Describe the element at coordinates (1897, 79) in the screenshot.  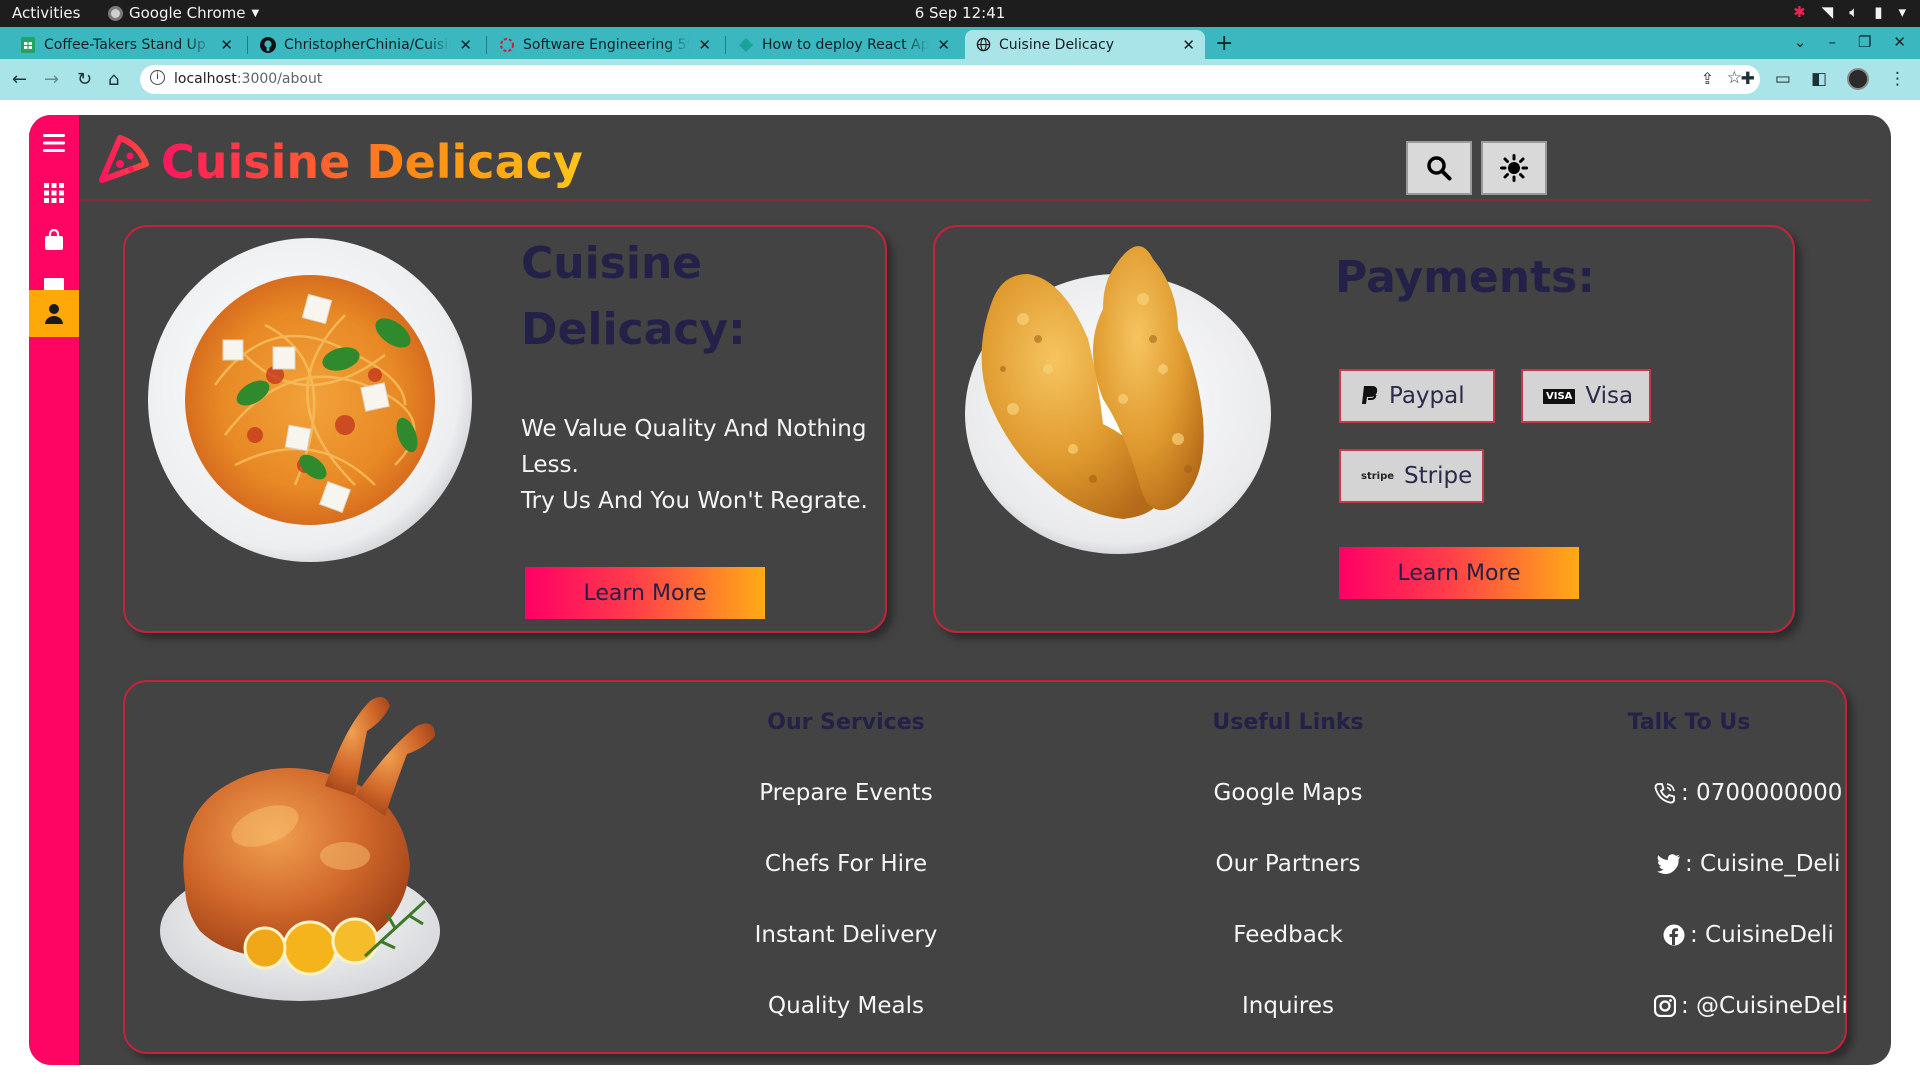
I see `more-menu-icon: ⋮` at that location.